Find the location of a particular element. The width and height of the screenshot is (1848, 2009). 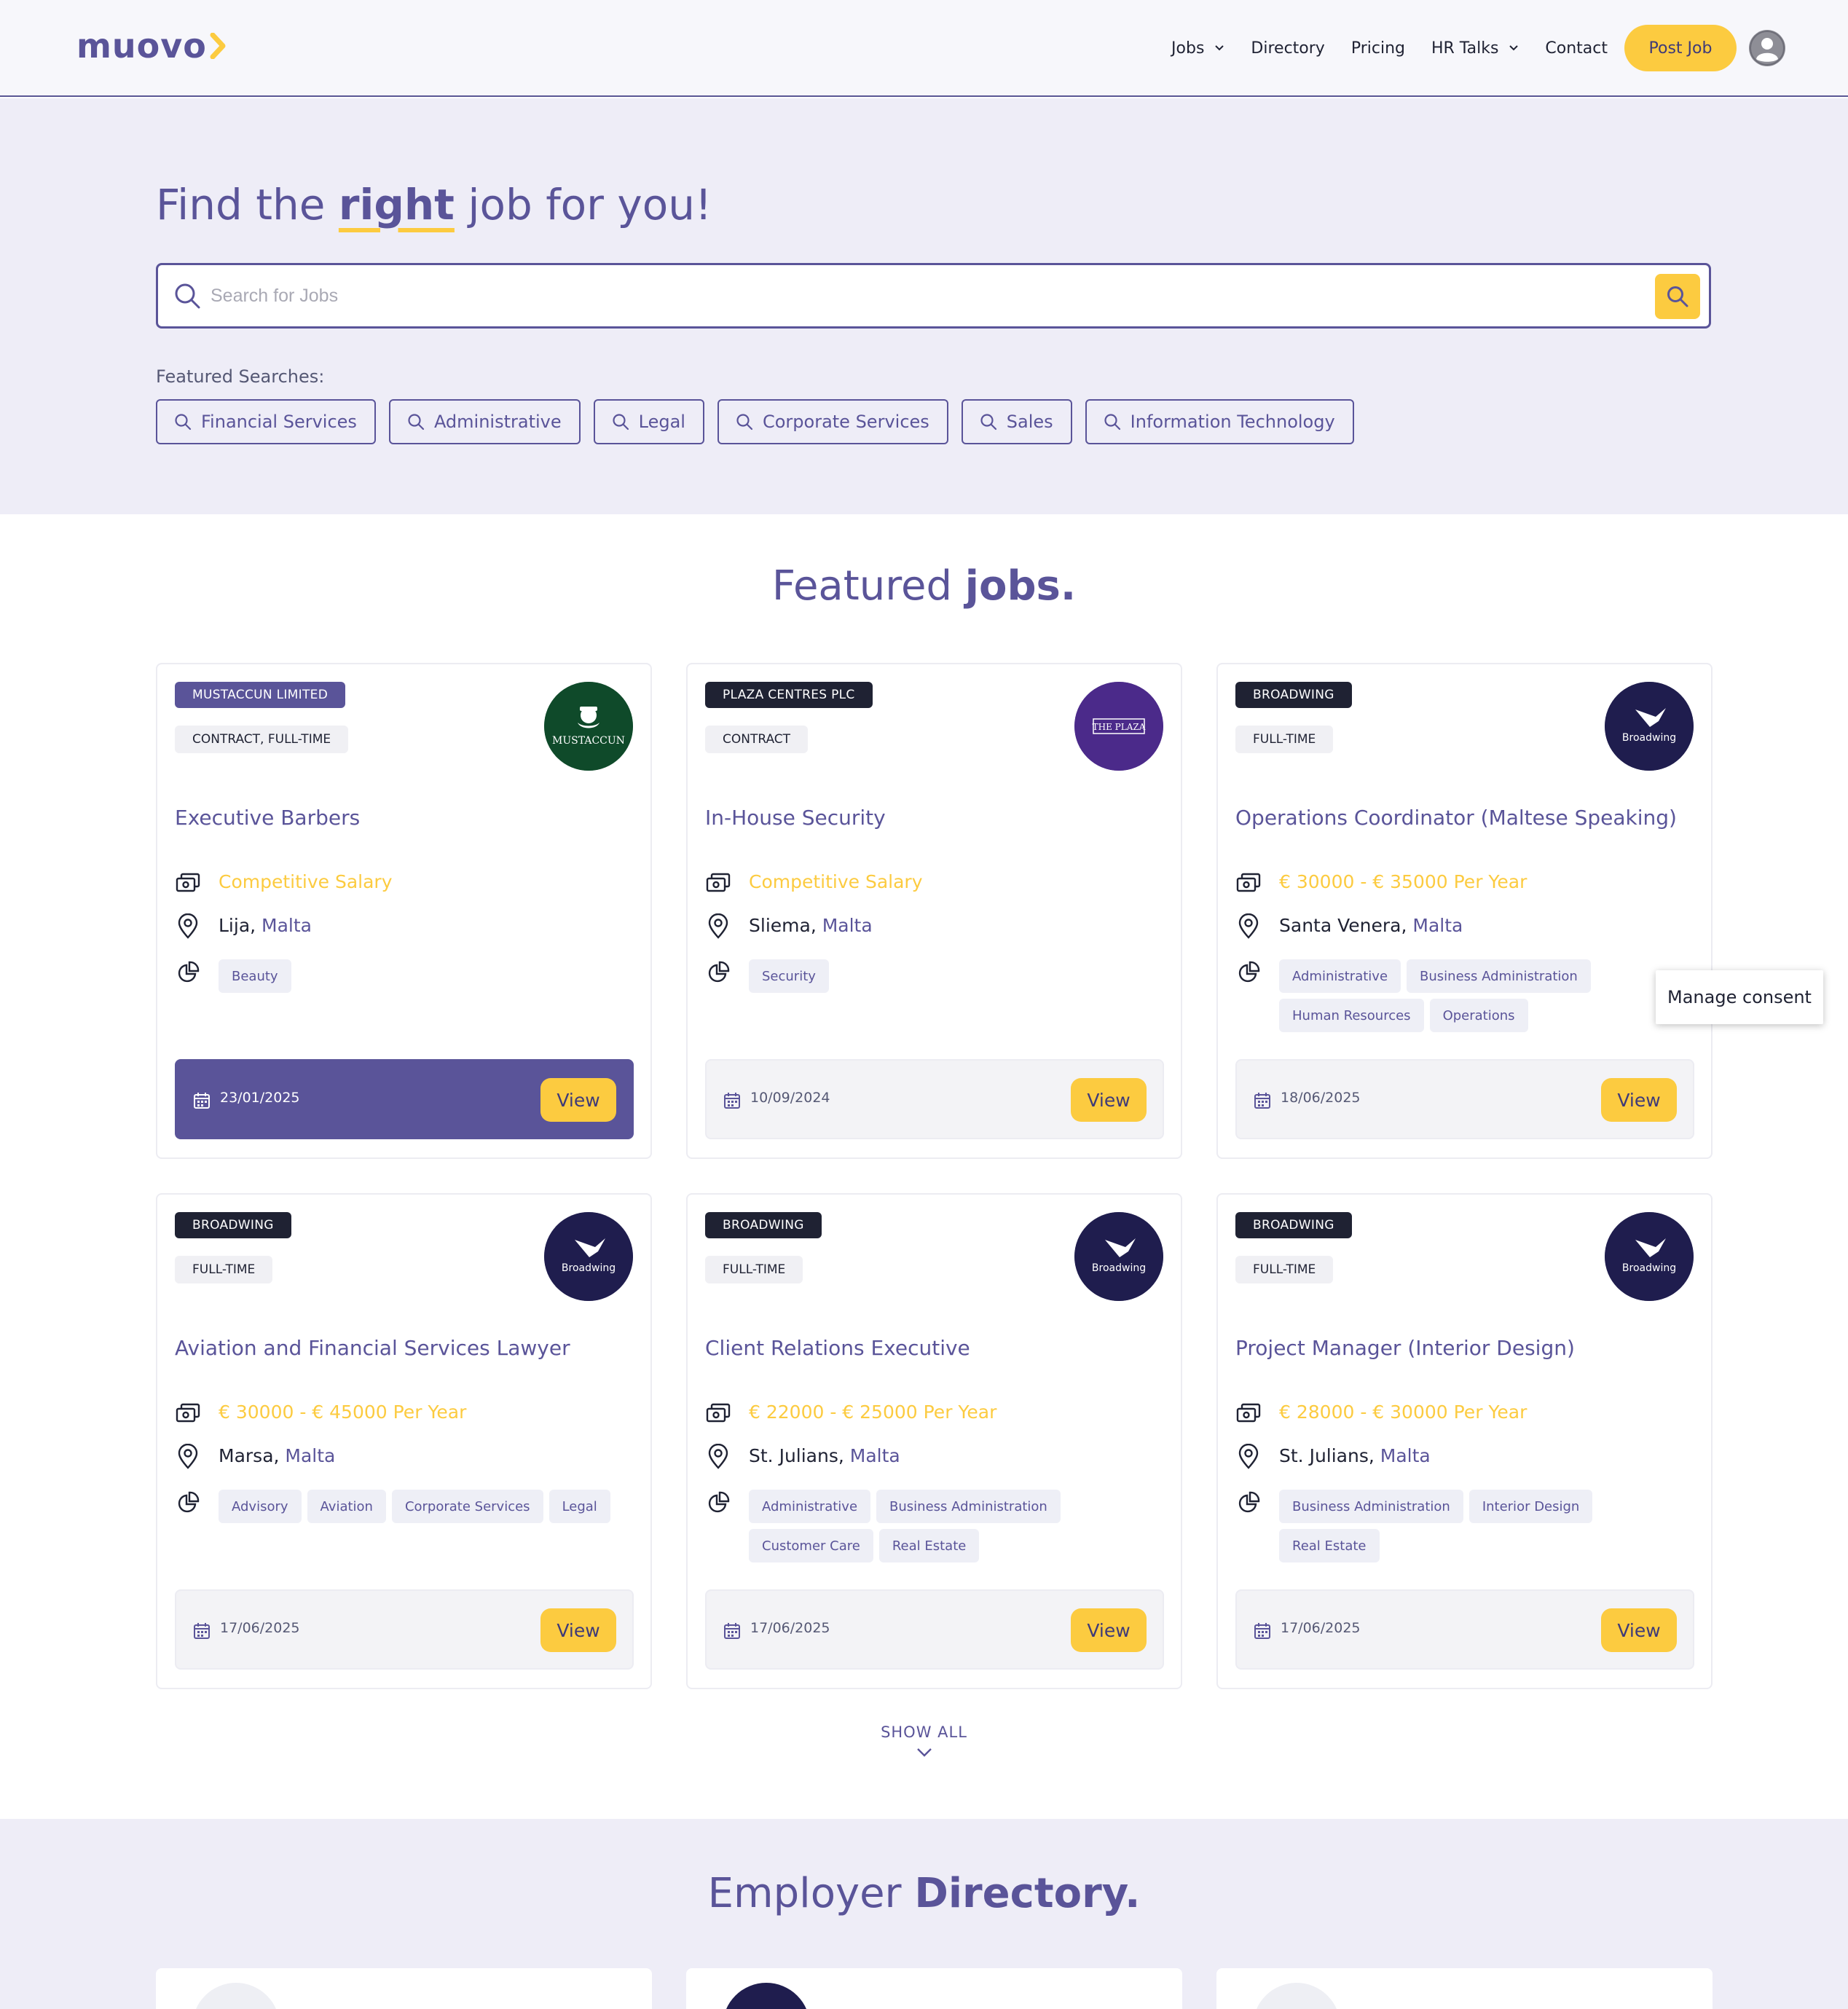

job-tag: Interior Design is located at coordinates (1530, 1507).